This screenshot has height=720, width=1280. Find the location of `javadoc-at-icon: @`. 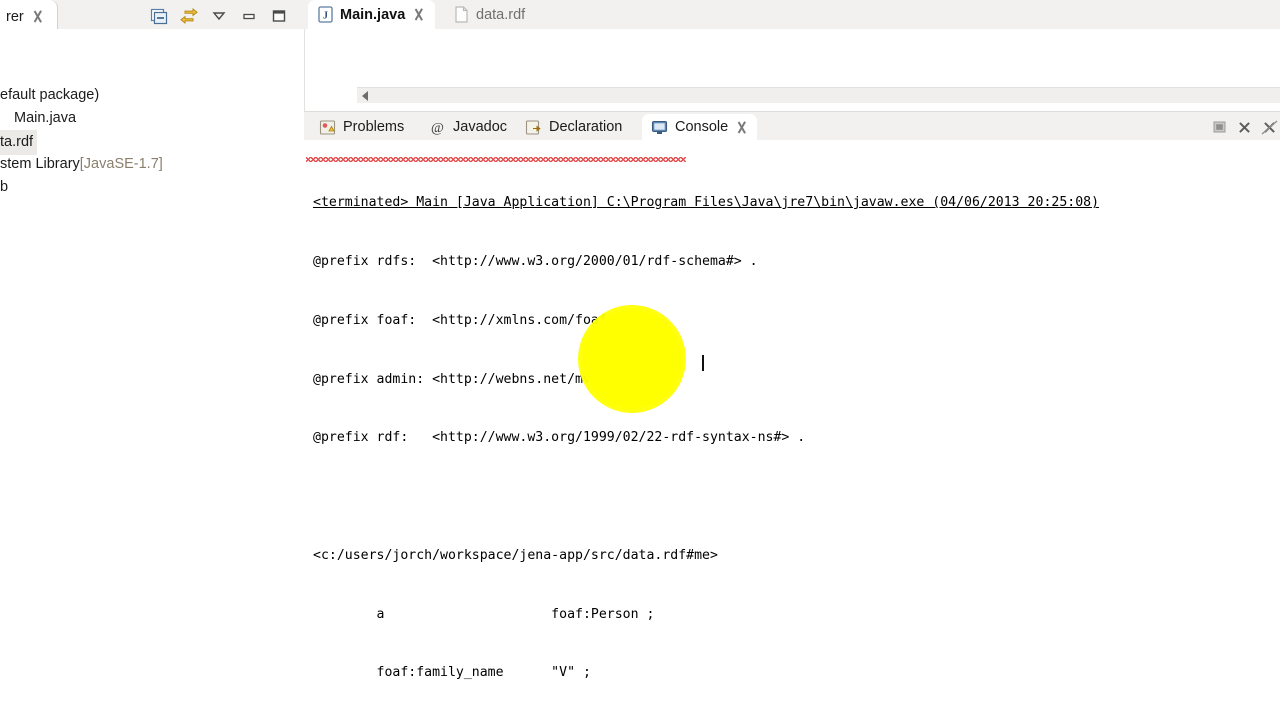

javadoc-at-icon: @ is located at coordinates (437, 127).